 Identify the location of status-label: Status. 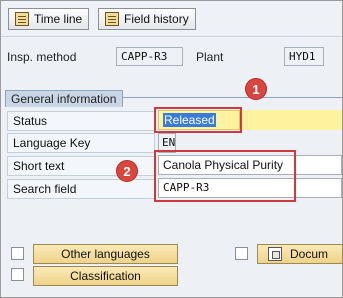
(81, 121).